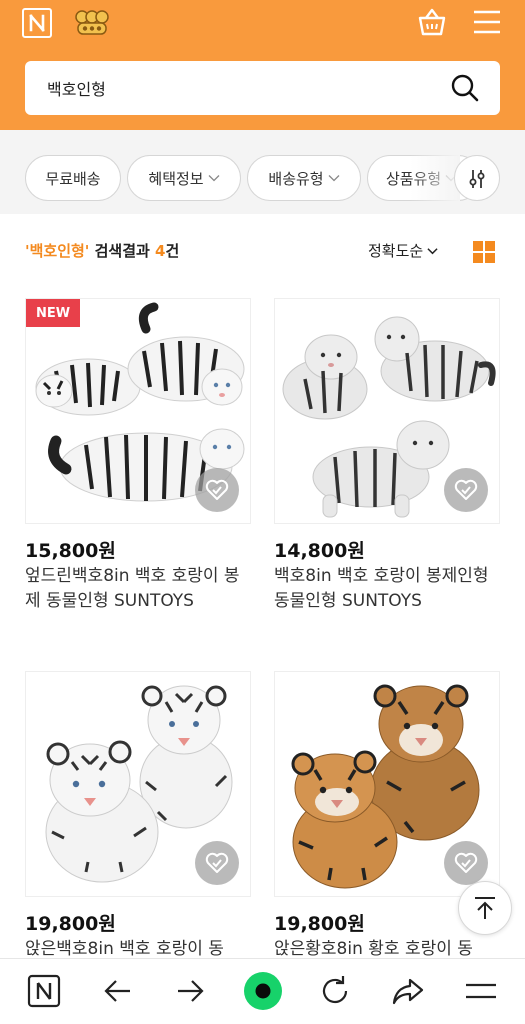 This screenshot has height=1024, width=525. What do you see at coordinates (484, 252) in the screenshot?
I see `grid-view-icon` at bounding box center [484, 252].